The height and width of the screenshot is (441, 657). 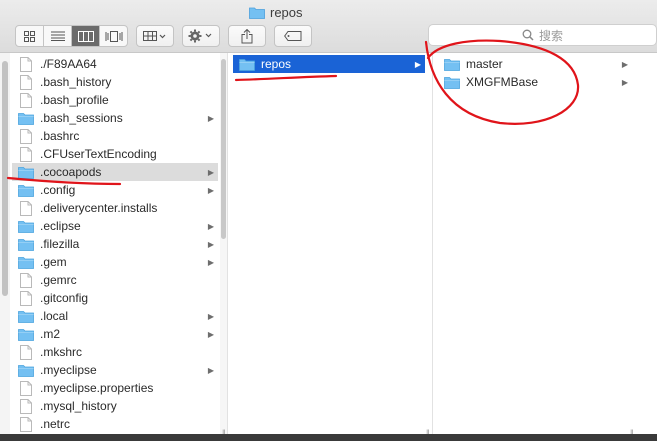 What do you see at coordinates (115, 172) in the screenshot?
I see `folder-row: .cocoapods ▶` at bounding box center [115, 172].